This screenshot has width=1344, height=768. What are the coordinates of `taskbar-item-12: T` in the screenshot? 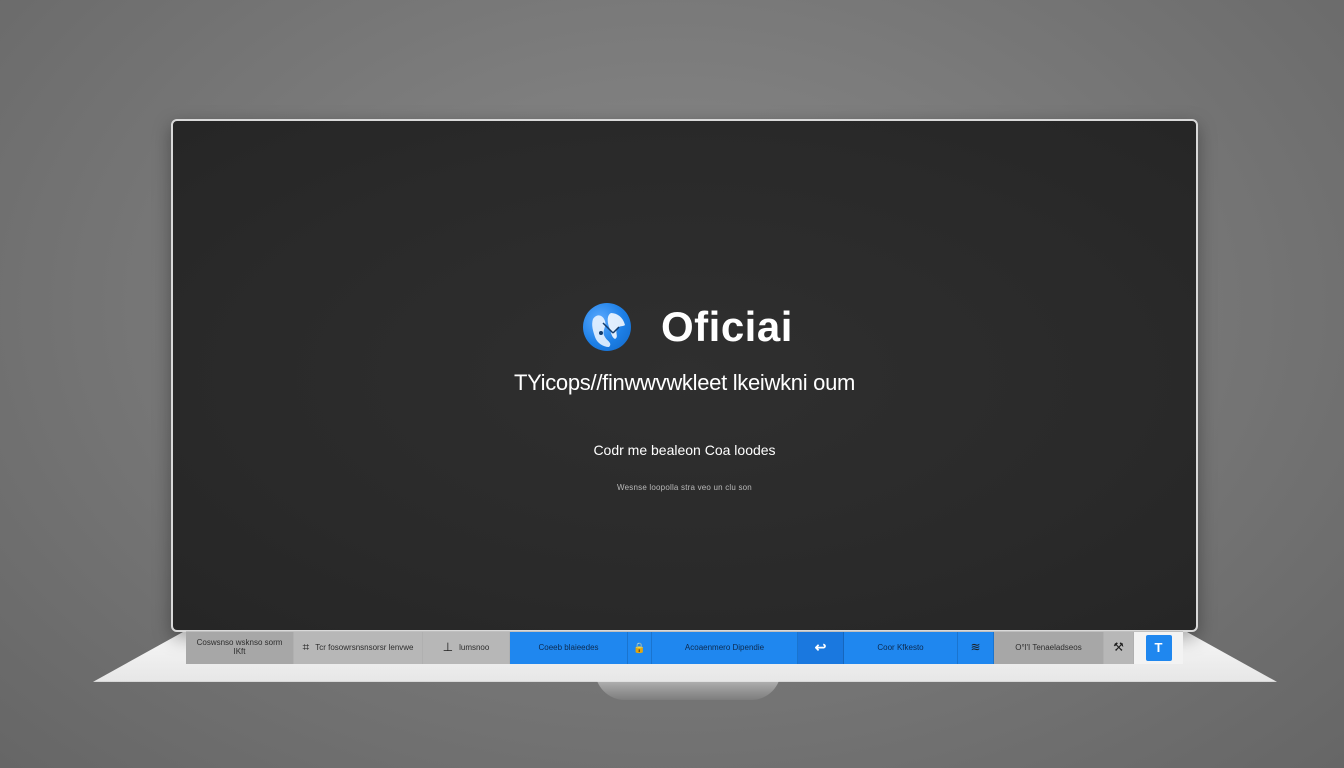 It's located at (1158, 648).